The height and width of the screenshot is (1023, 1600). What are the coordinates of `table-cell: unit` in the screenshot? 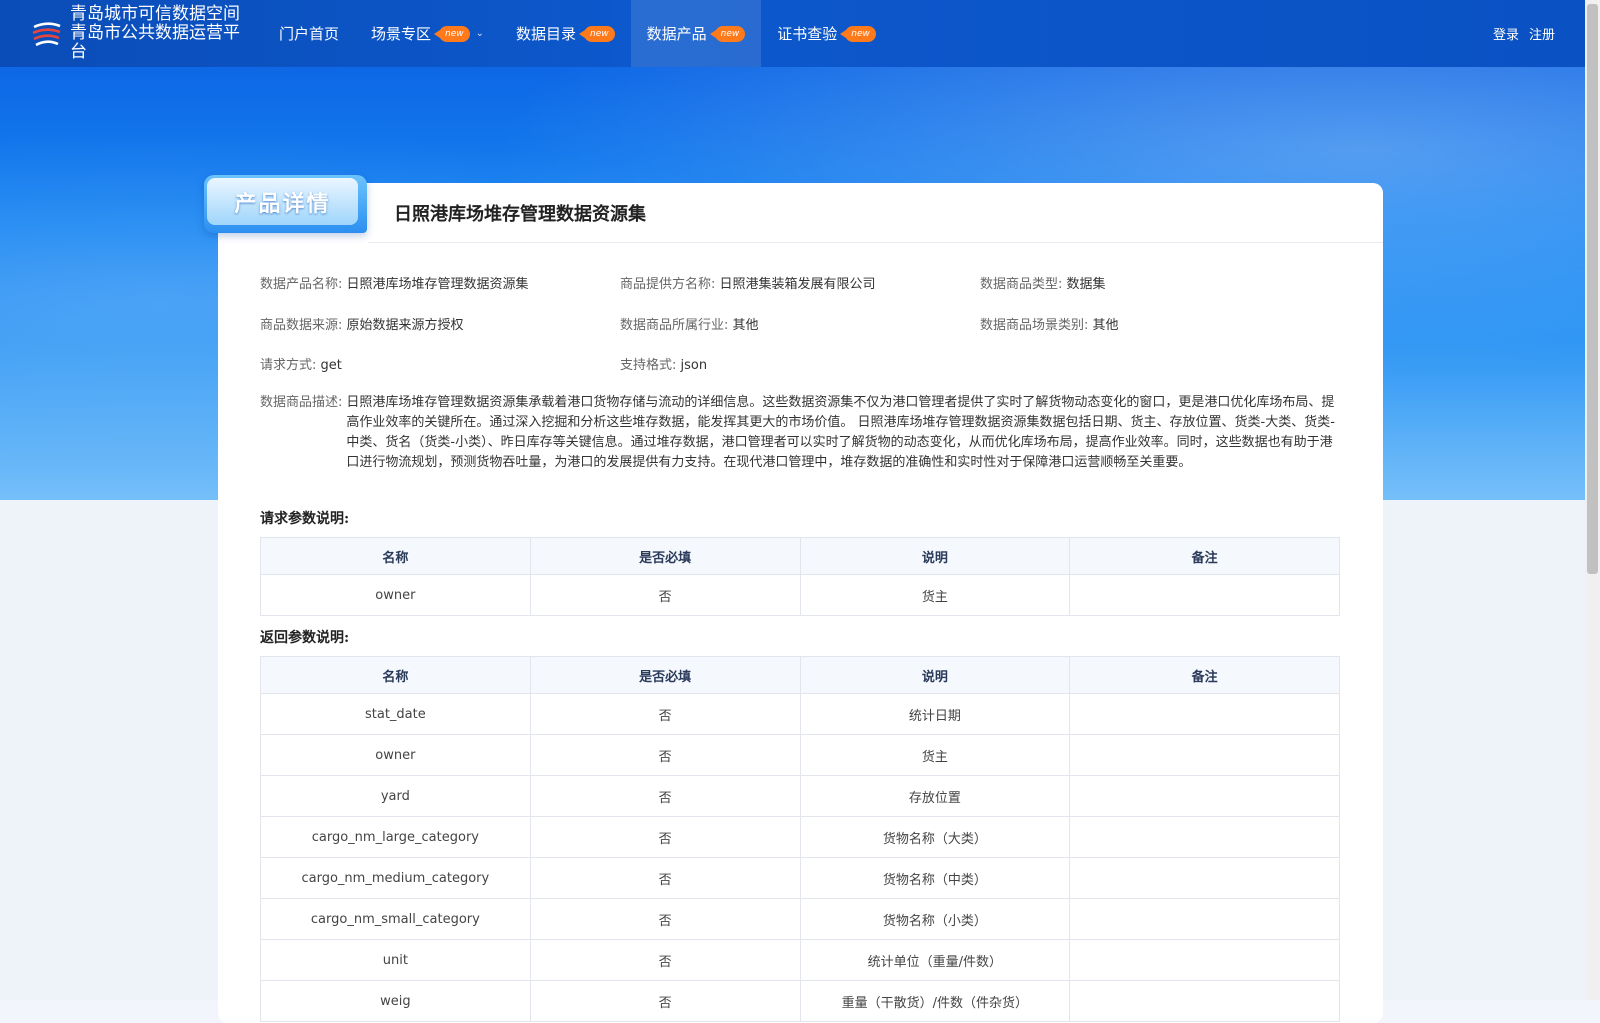 It's located at (395, 960).